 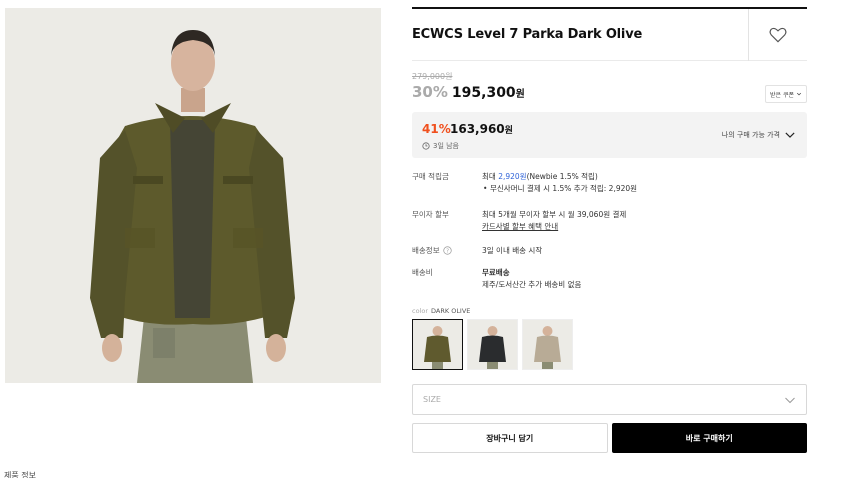 What do you see at coordinates (451, 311) in the screenshot?
I see `selected-color: DARK OLIVE` at bounding box center [451, 311].